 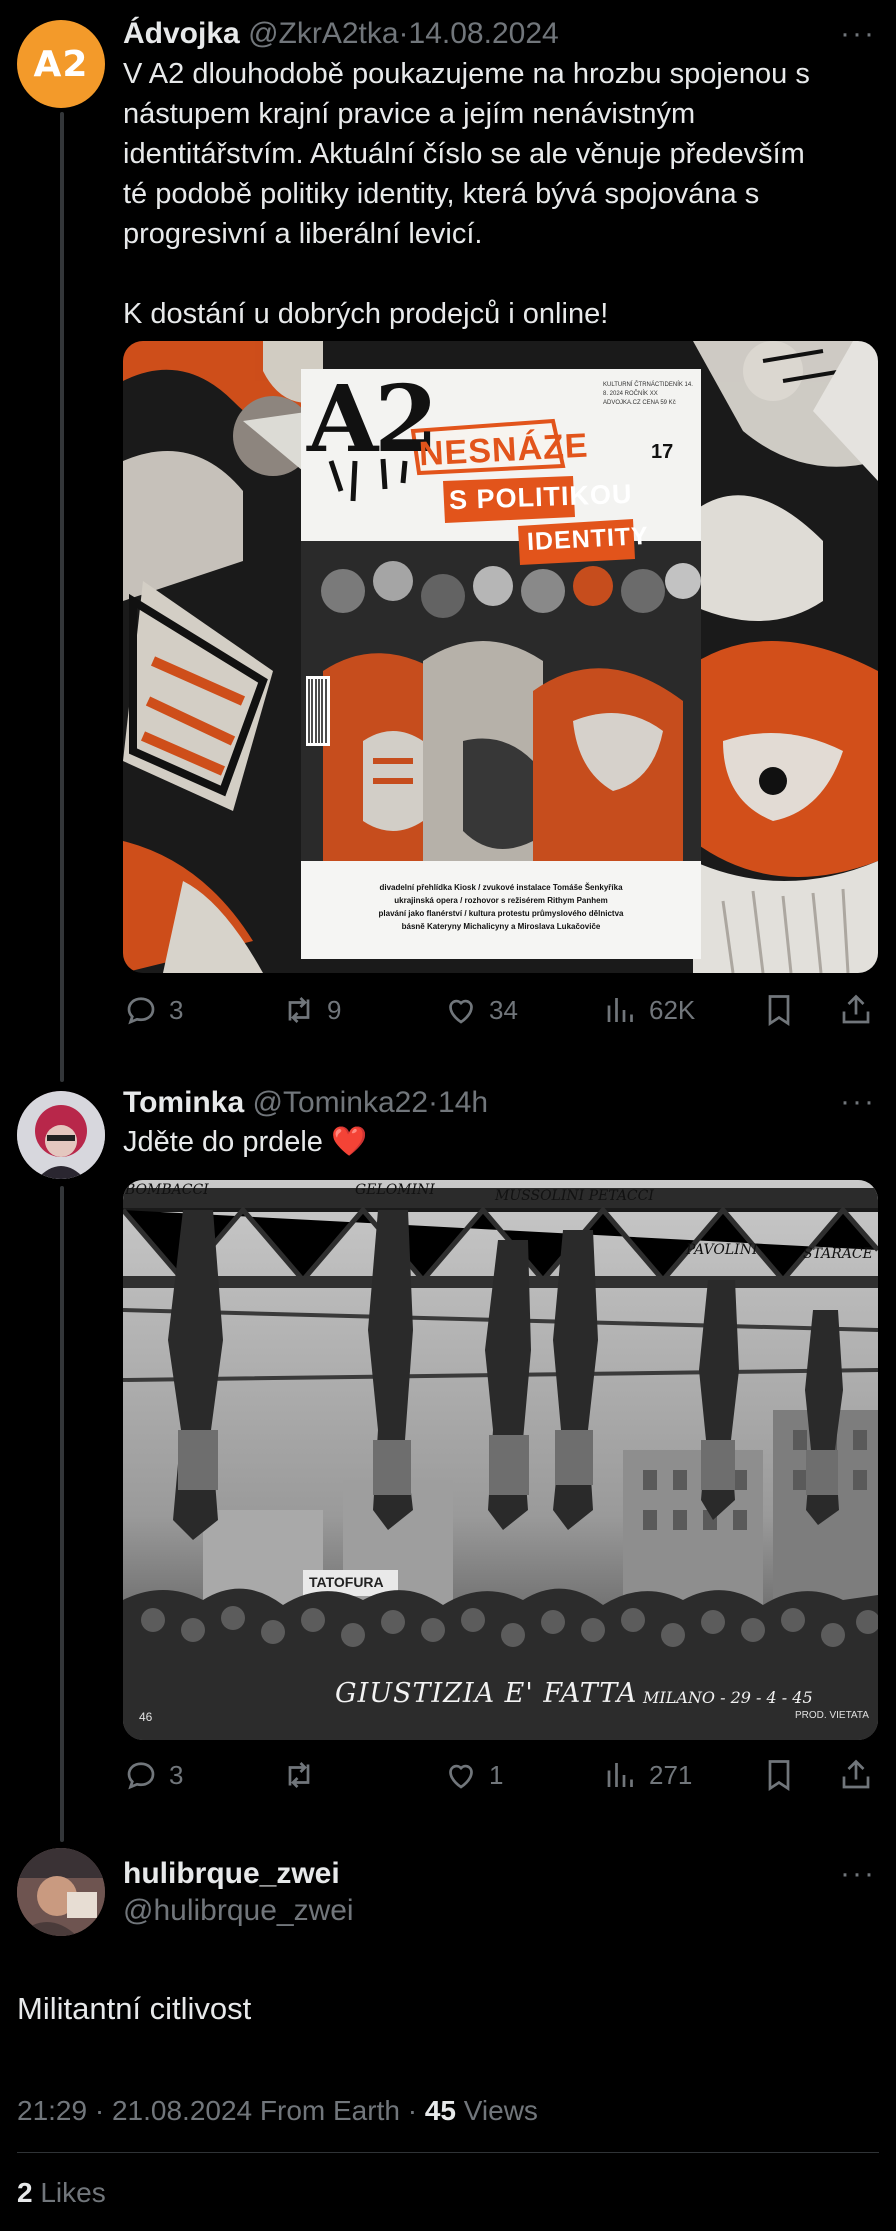 What do you see at coordinates (277, 2111) in the screenshot?
I see `tweet3-meta: 21:29 · 21.08.2024 From Earth · 45 Views` at bounding box center [277, 2111].